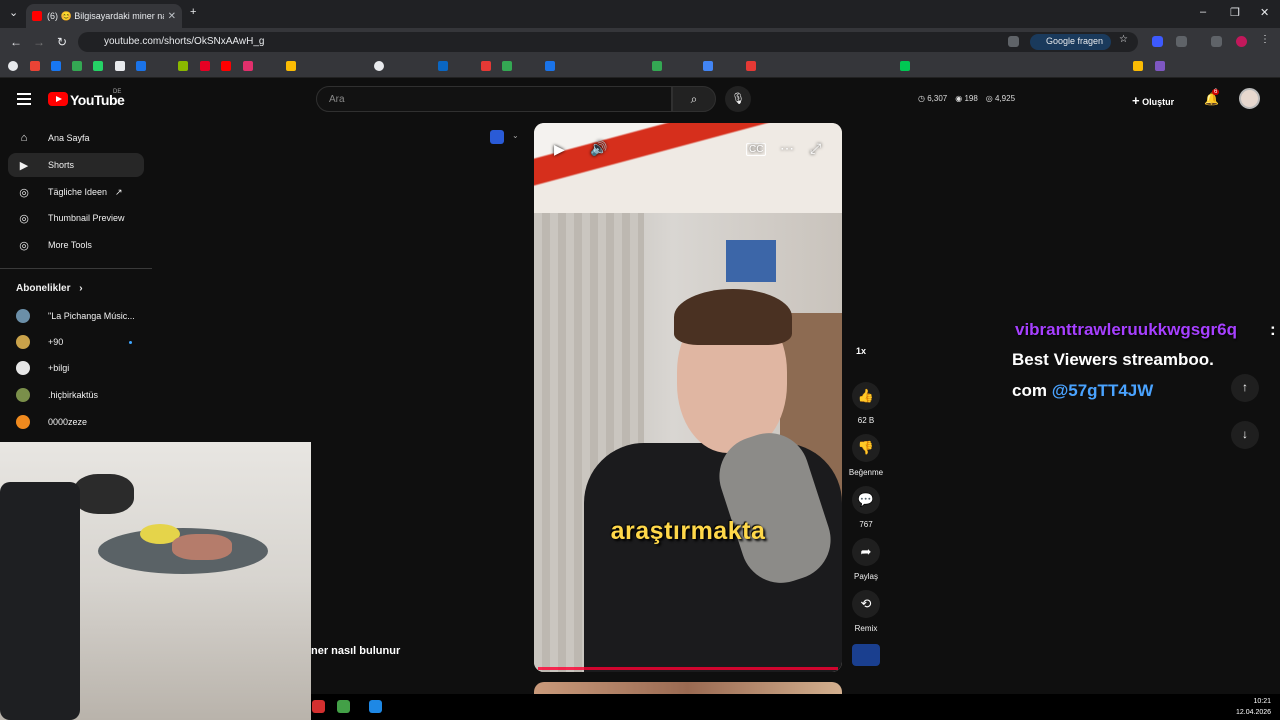 Image resolution: width=1280 pixels, height=720 pixels. Describe the element at coordinates (76, 245) in the screenshot. I see `sidebar-item-more-tools: ◎ More Tools` at that location.